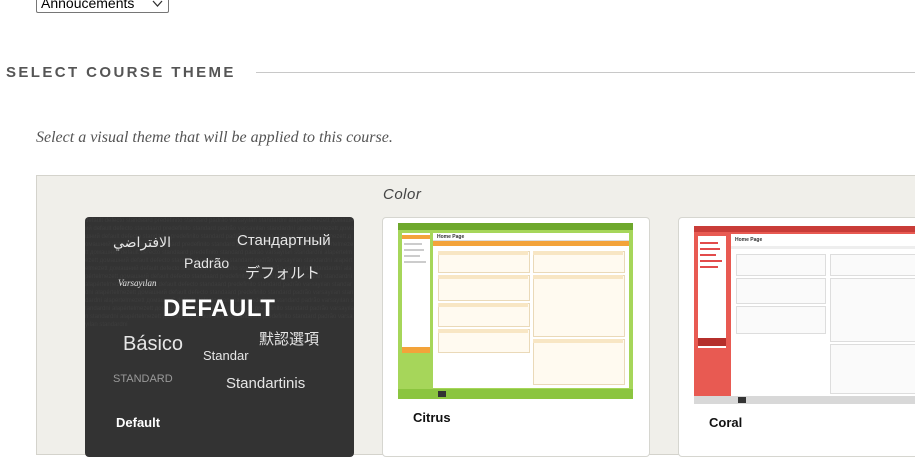 Image resolution: width=915 pixels, height=457 pixels. I want to click on default-word-russian: Стандартный, so click(284, 240).